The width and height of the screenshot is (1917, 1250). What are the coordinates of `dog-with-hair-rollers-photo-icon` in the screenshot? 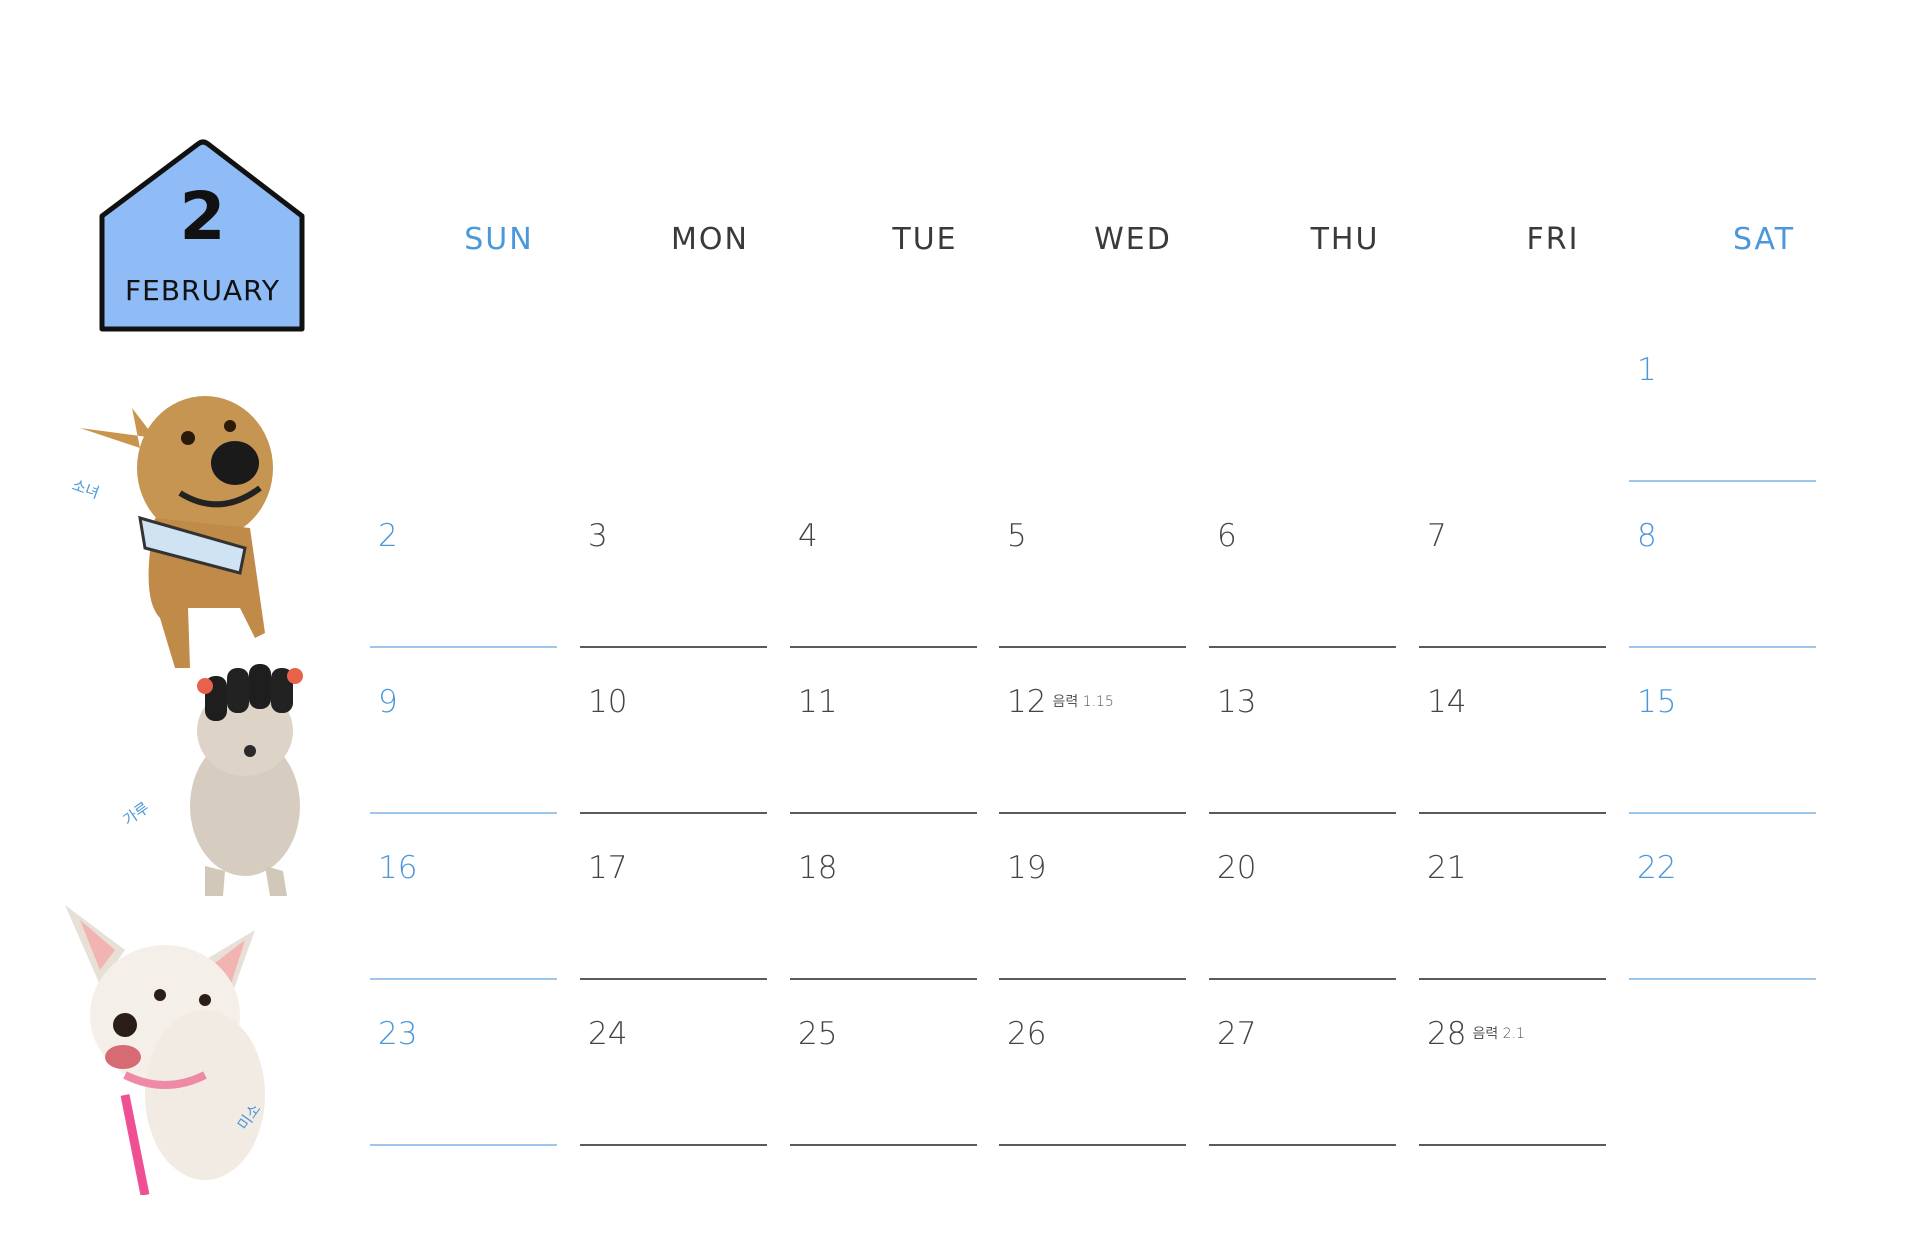 It's located at (246, 780).